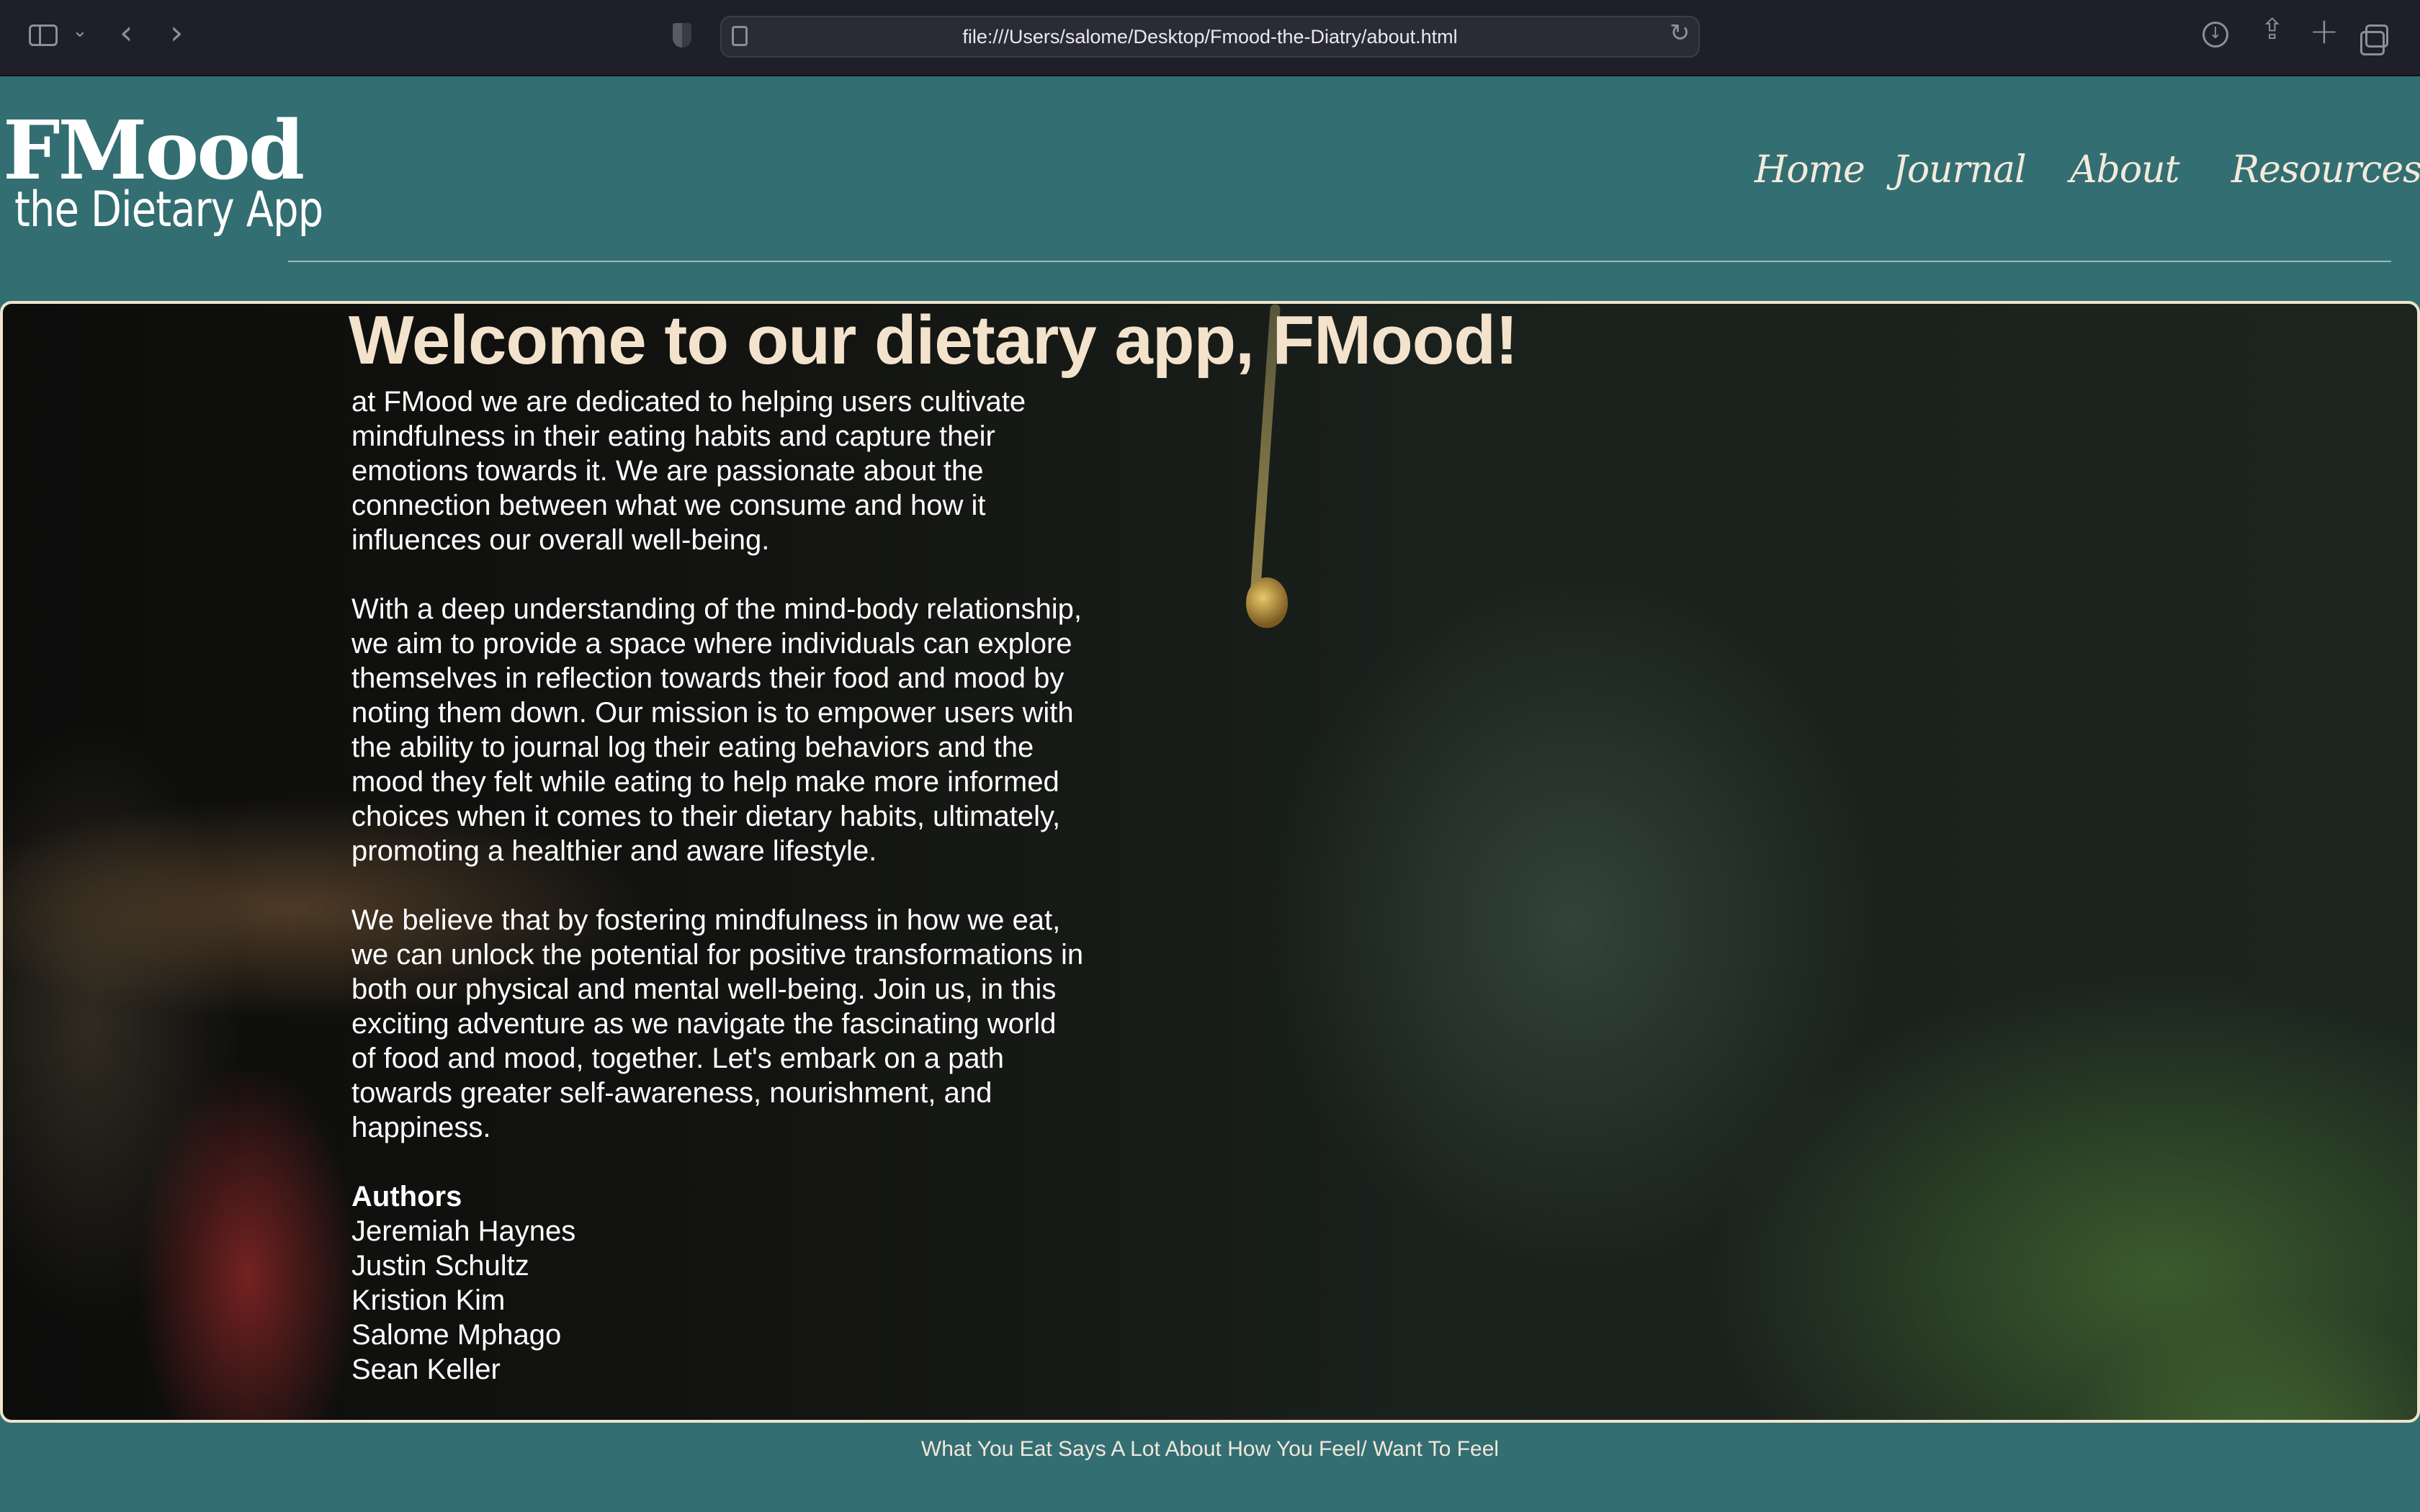  Describe the element at coordinates (2125, 170) in the screenshot. I see `nav-link-about: About` at that location.